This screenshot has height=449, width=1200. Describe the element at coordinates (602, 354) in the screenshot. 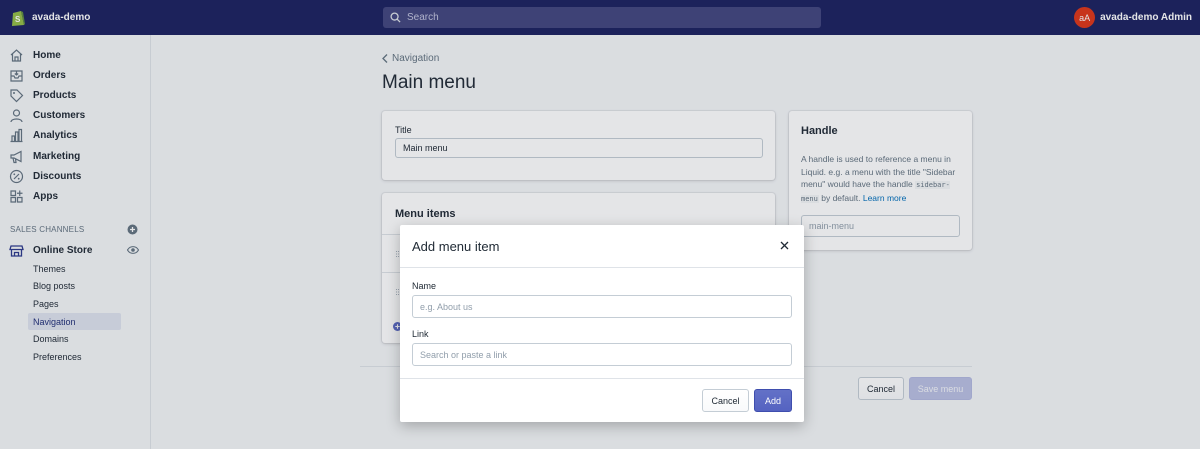

I see `link-input: Search or paste a link` at that location.